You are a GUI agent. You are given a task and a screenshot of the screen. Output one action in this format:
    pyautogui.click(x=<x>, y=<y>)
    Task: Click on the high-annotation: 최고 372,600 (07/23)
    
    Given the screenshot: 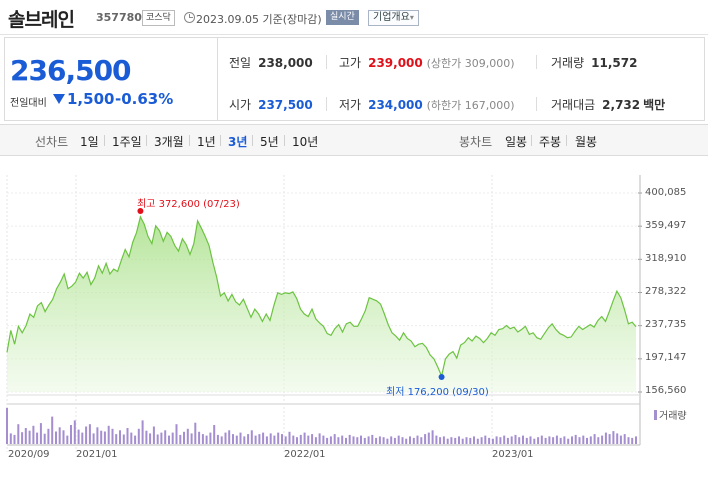 What is the action you would take?
    pyautogui.click(x=188, y=204)
    